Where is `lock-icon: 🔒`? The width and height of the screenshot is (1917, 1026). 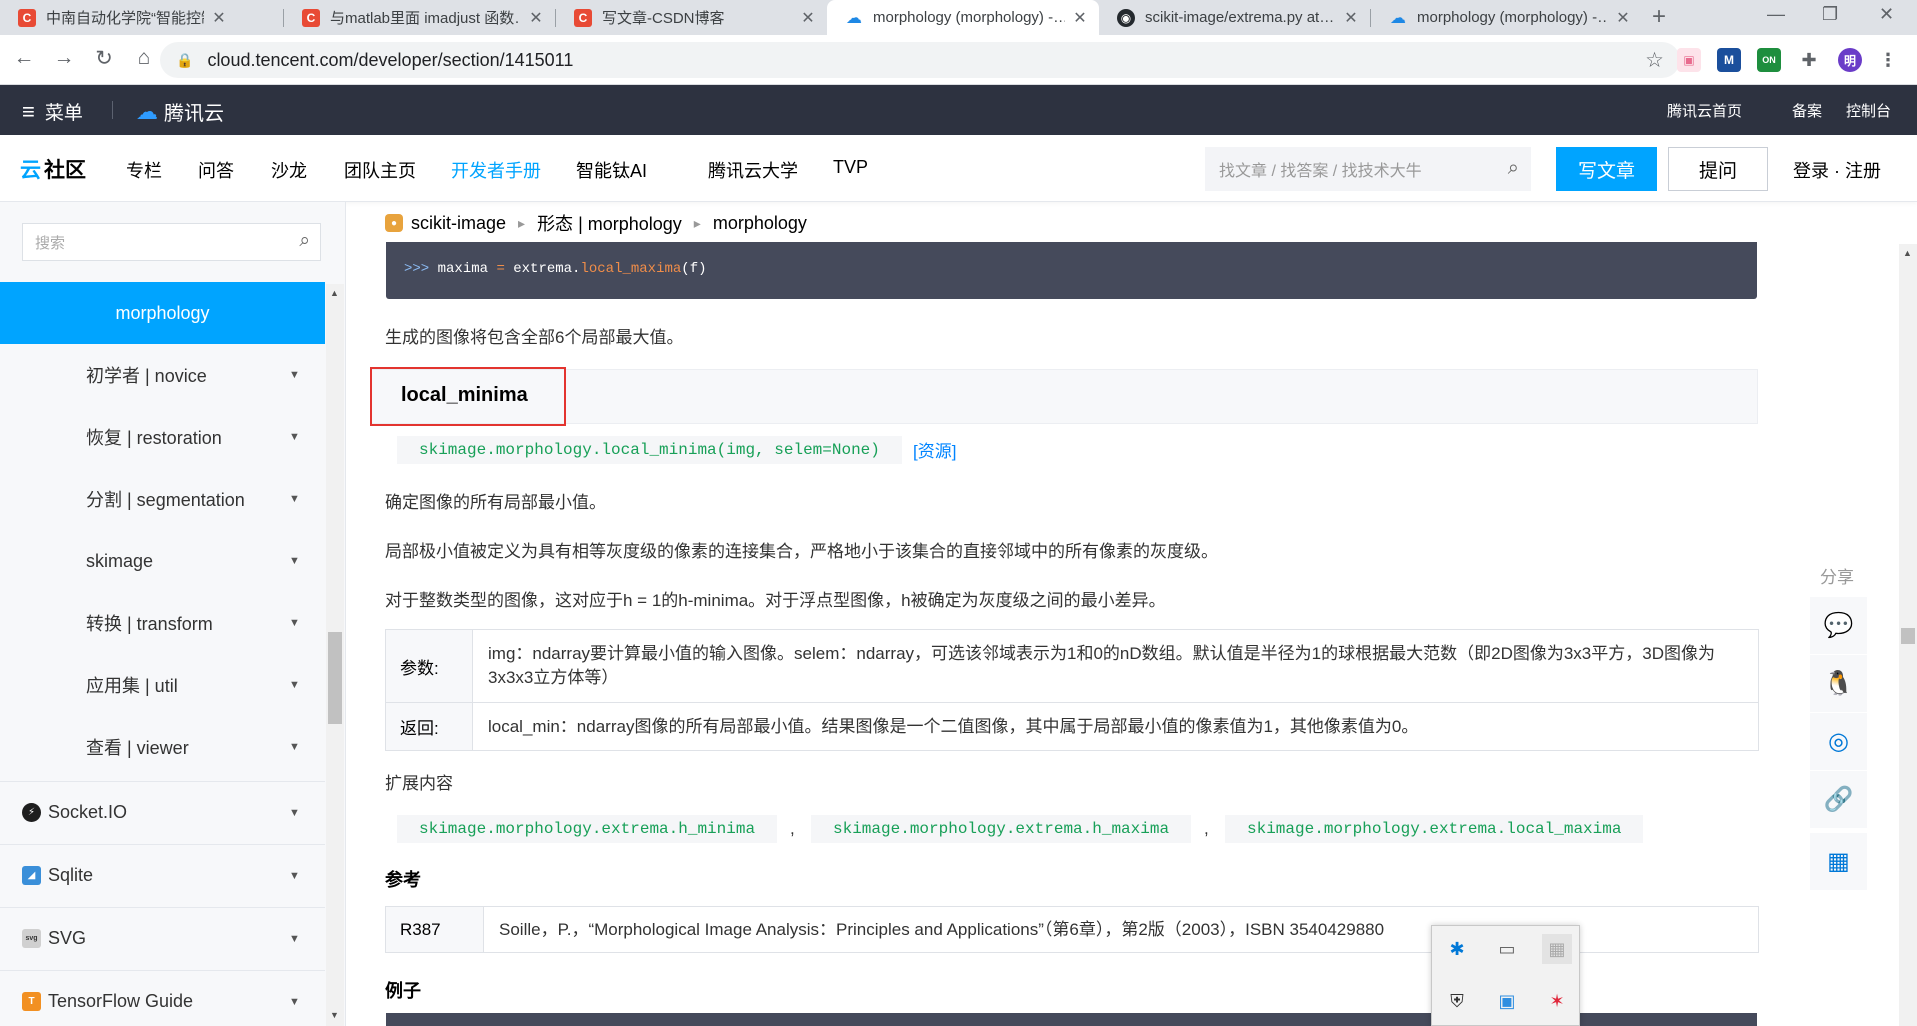 lock-icon: 🔒 is located at coordinates (184, 60).